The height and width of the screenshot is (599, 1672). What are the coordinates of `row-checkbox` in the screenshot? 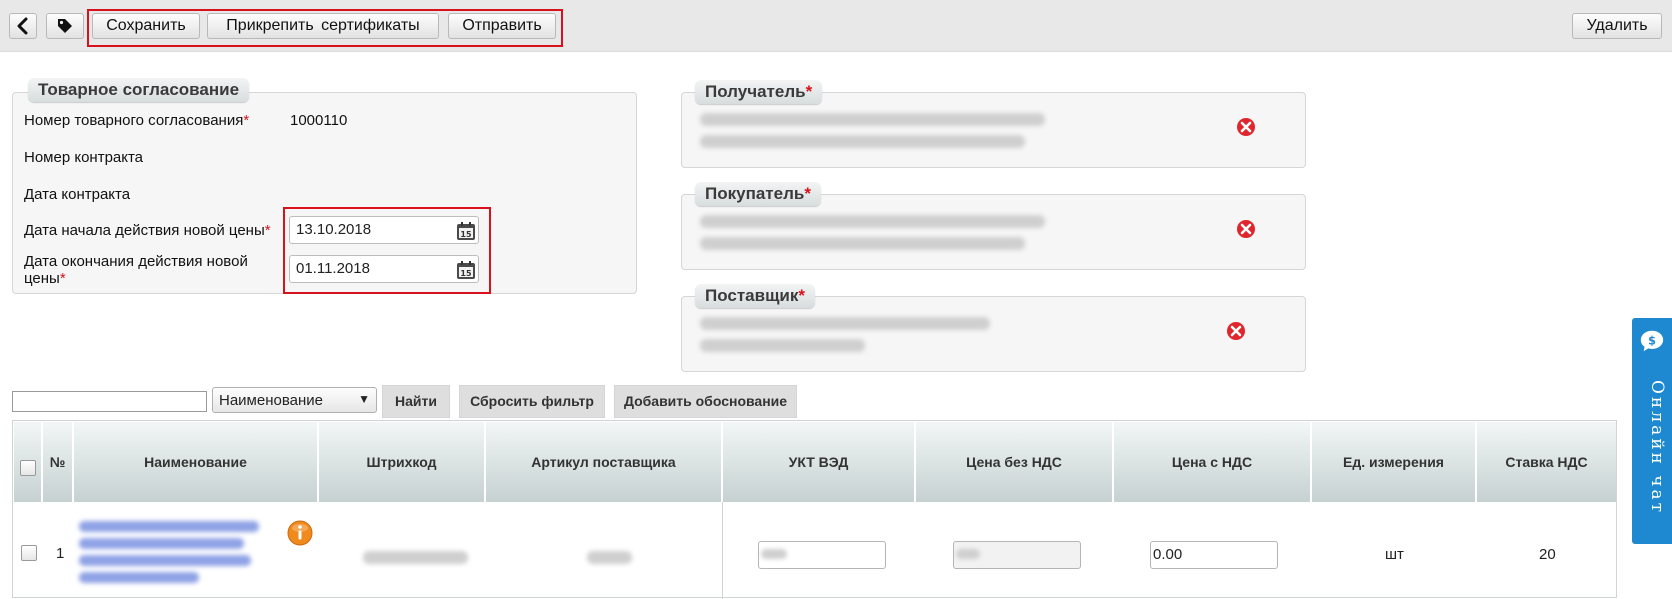 It's located at (29, 553).